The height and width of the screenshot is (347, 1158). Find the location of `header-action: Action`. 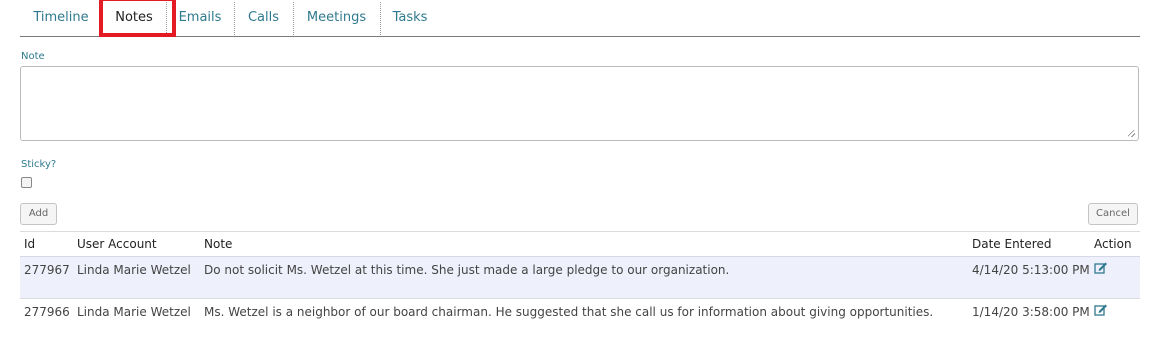

header-action: Action is located at coordinates (1115, 244).